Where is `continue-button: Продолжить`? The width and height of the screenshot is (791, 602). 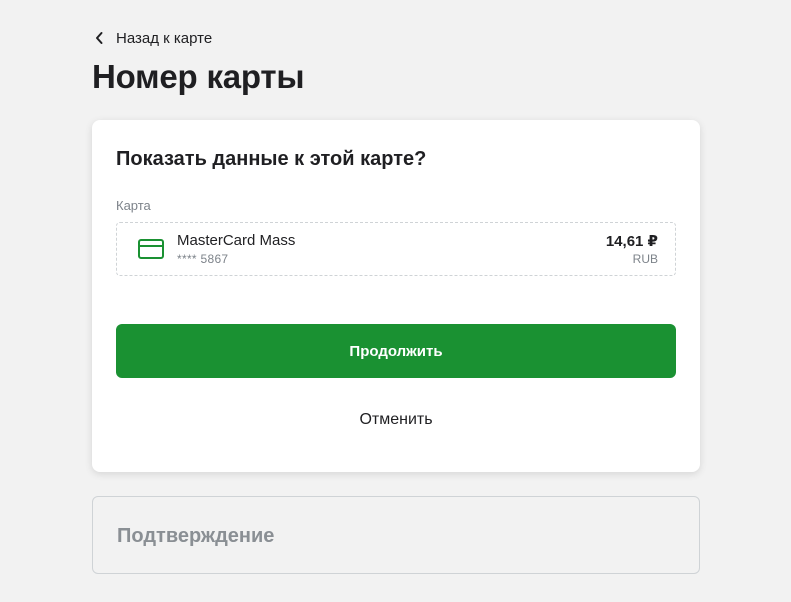
continue-button: Продолжить is located at coordinates (396, 351).